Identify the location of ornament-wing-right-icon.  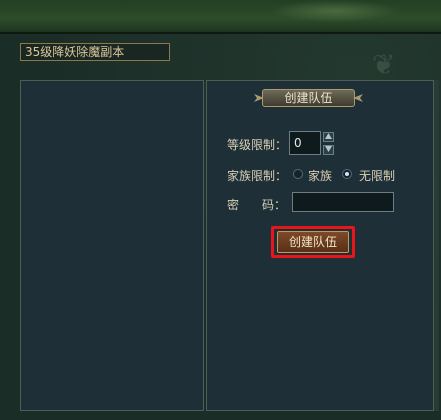
(358, 98).